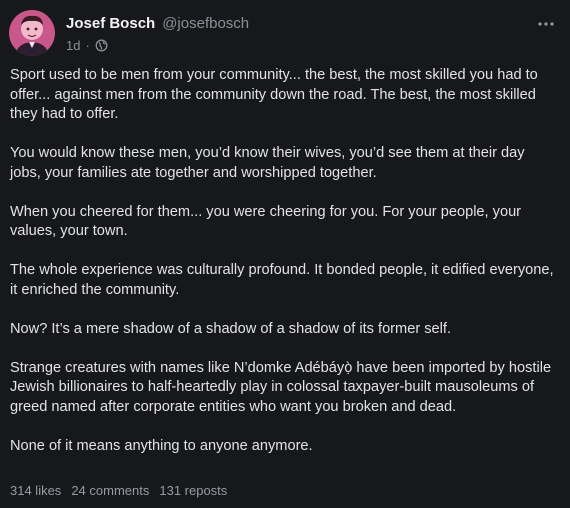  I want to click on likes-count: 314 likes, so click(35, 490).